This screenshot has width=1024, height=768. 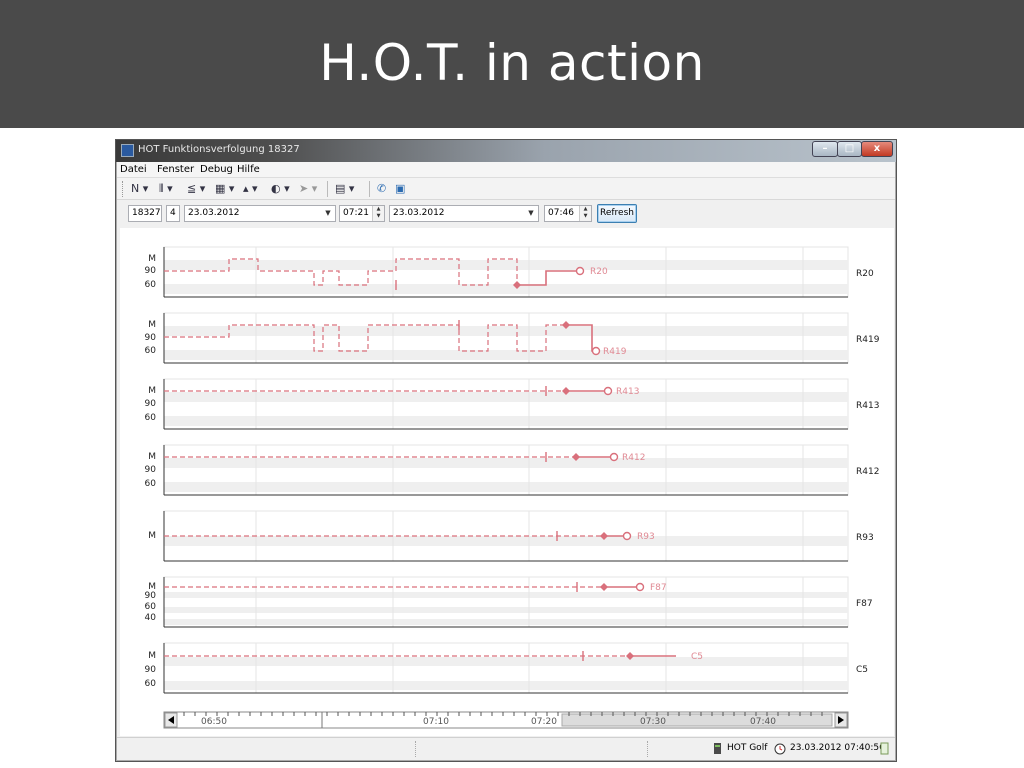 I want to click on to-time-value: 07:46, so click(x=561, y=213).